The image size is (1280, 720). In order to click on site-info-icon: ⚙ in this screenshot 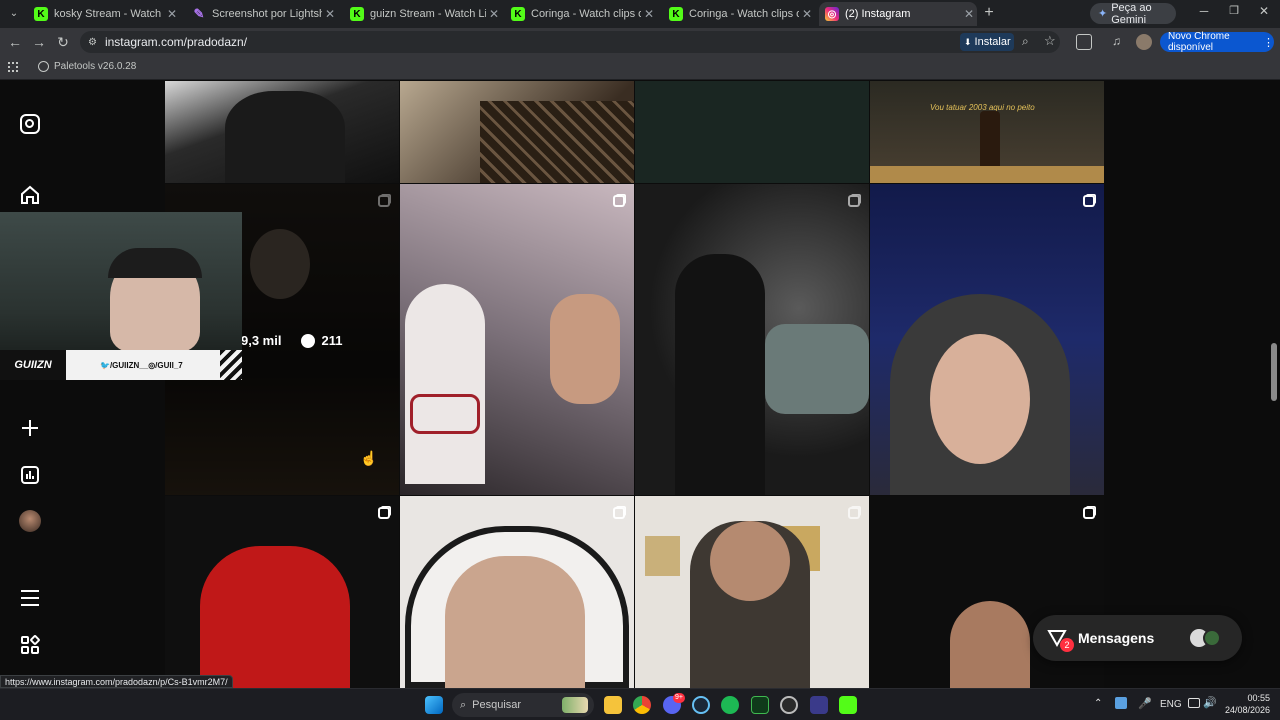, I will do `click(92, 42)`.